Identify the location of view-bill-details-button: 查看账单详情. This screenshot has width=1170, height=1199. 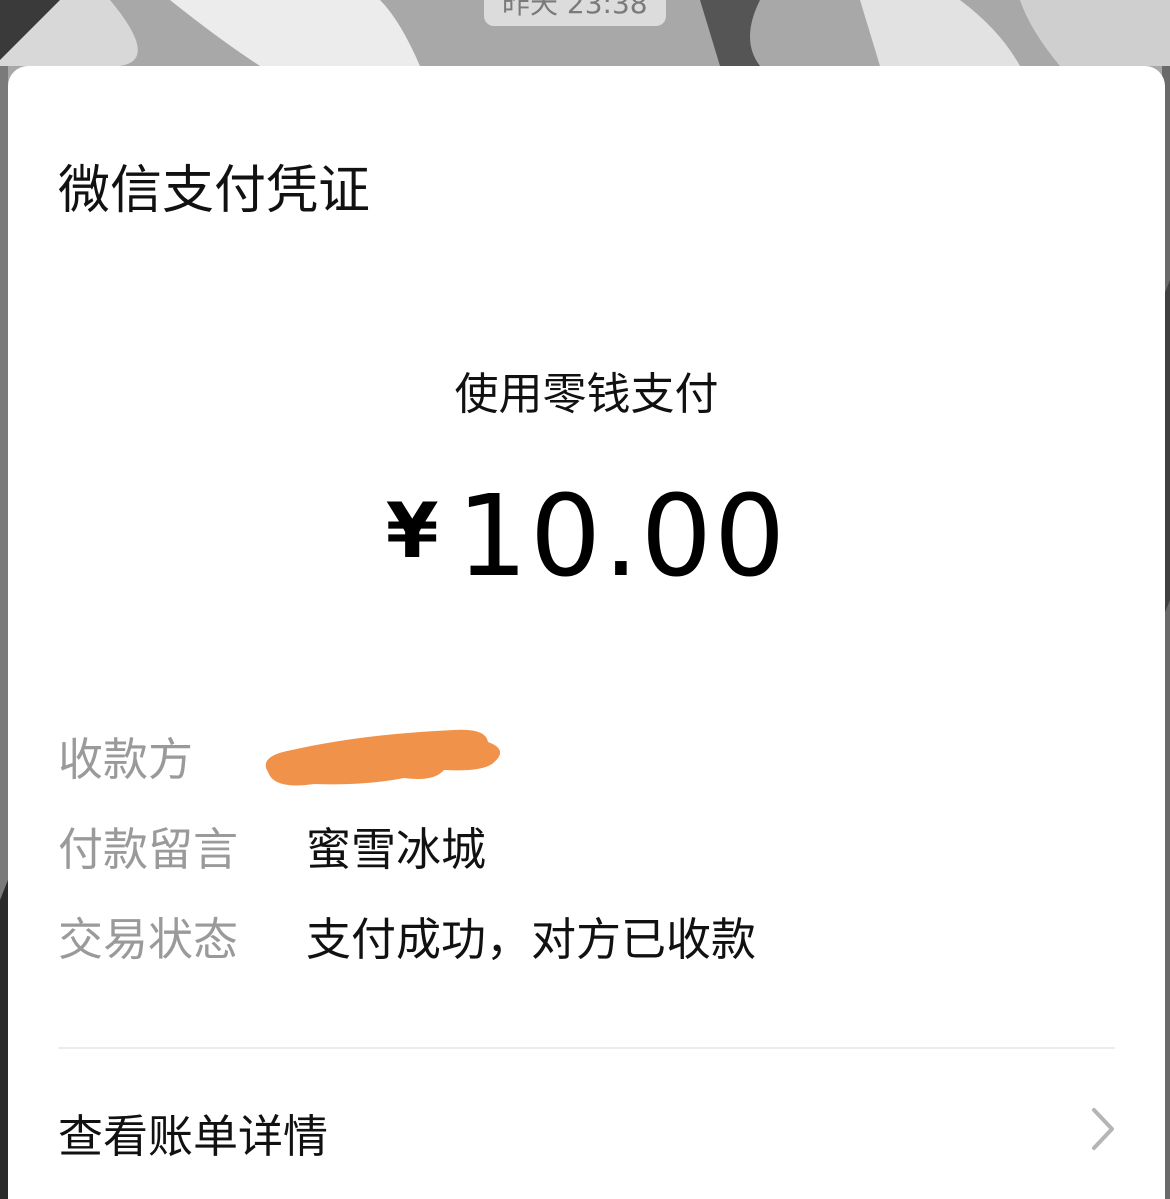
(588, 1130).